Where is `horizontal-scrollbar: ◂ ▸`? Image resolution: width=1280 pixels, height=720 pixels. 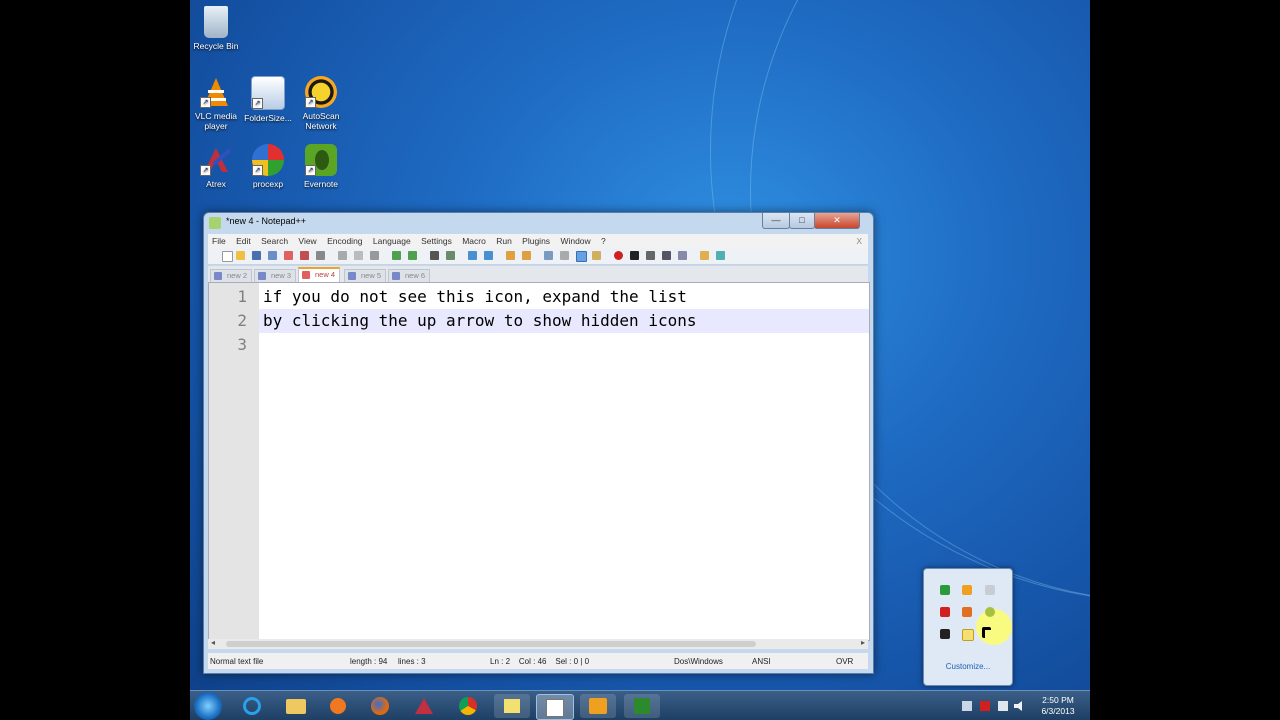
horizontal-scrollbar: ◂ ▸ is located at coordinates (538, 643).